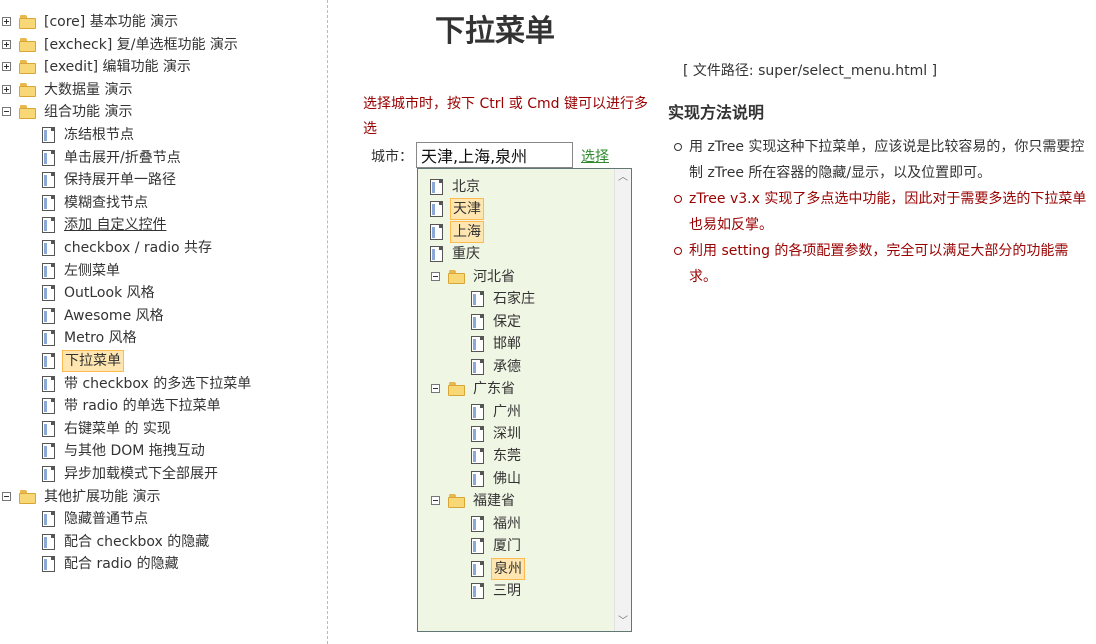  I want to click on demo-tree-item: Awesome 风格, so click(104, 316).